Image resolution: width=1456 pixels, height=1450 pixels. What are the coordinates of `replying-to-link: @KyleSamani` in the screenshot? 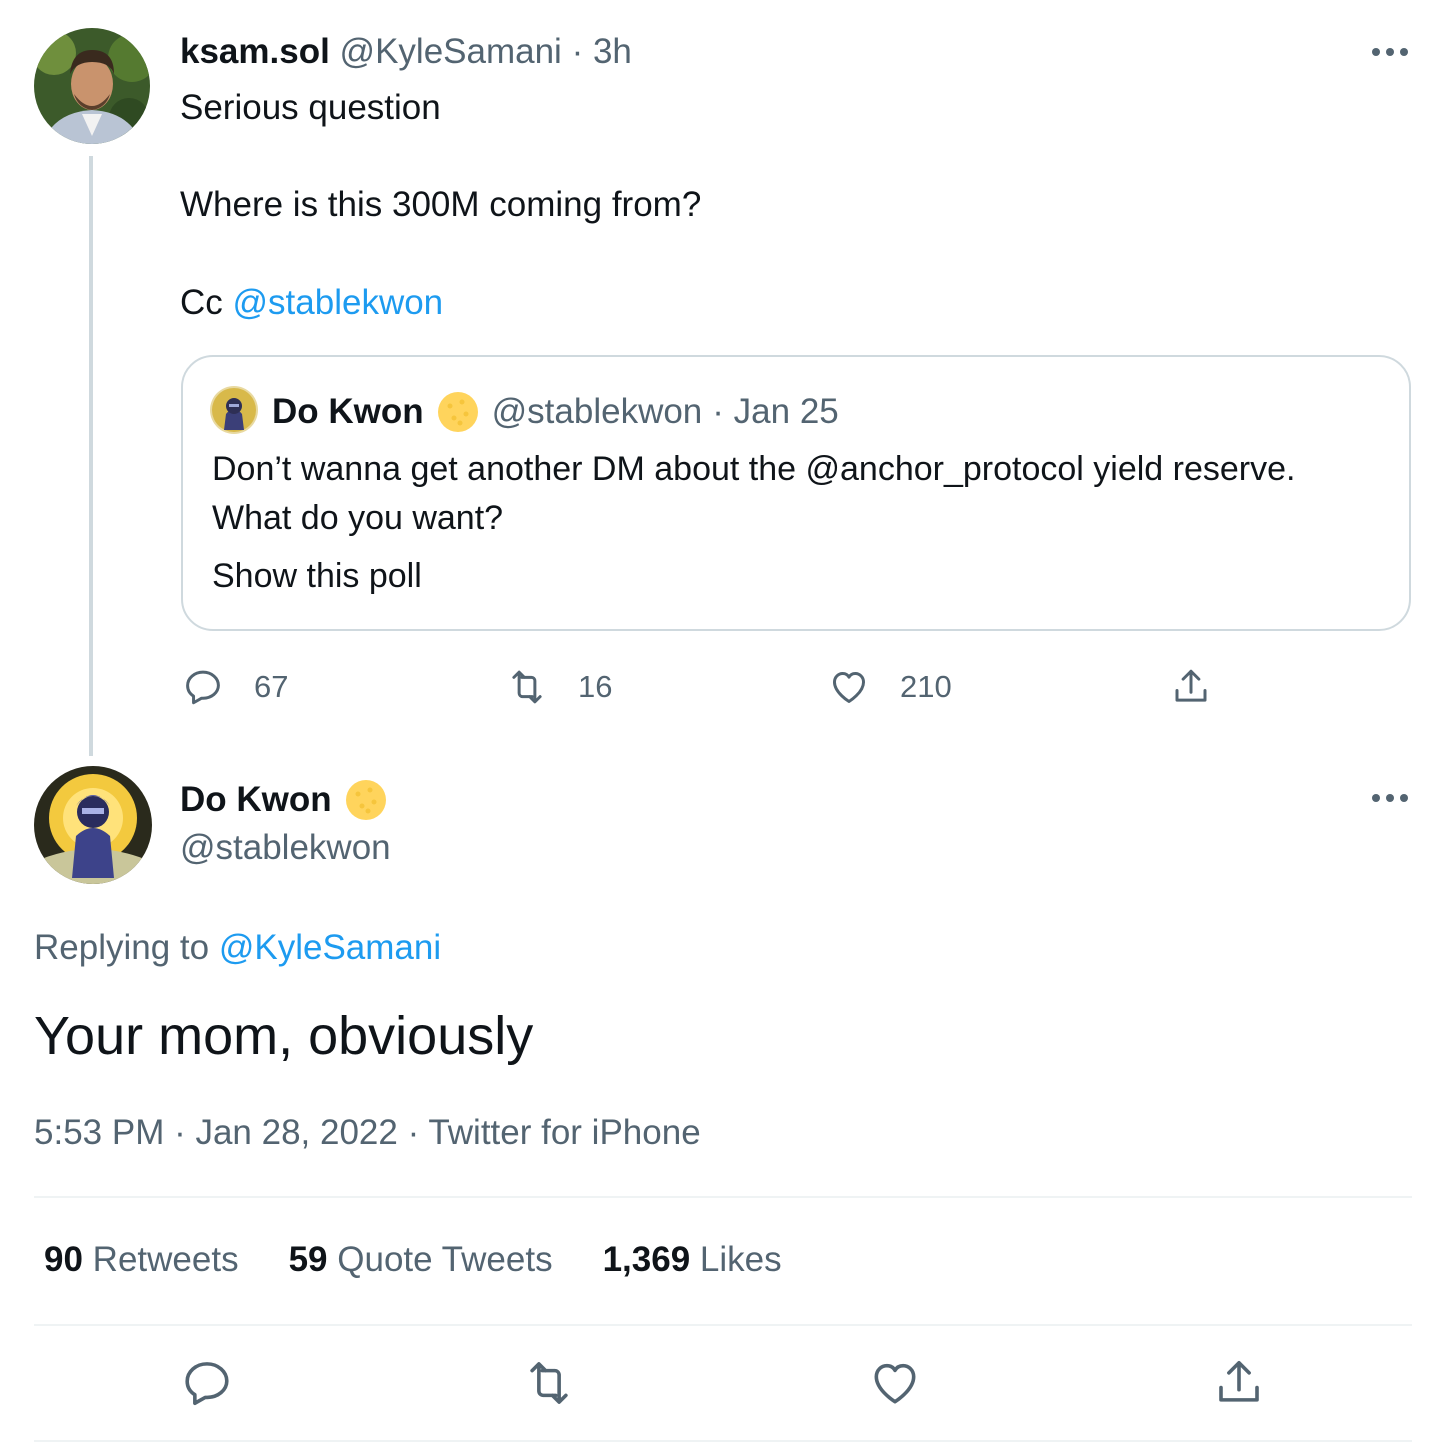 It's located at (330, 947).